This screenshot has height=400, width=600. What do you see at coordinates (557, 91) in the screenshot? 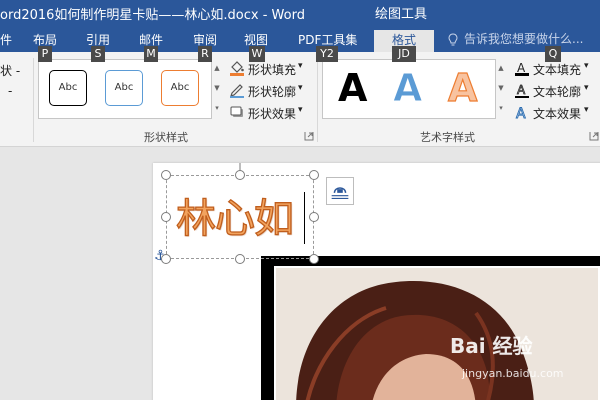
I see `text-outline-button: 文本轮廓` at bounding box center [557, 91].